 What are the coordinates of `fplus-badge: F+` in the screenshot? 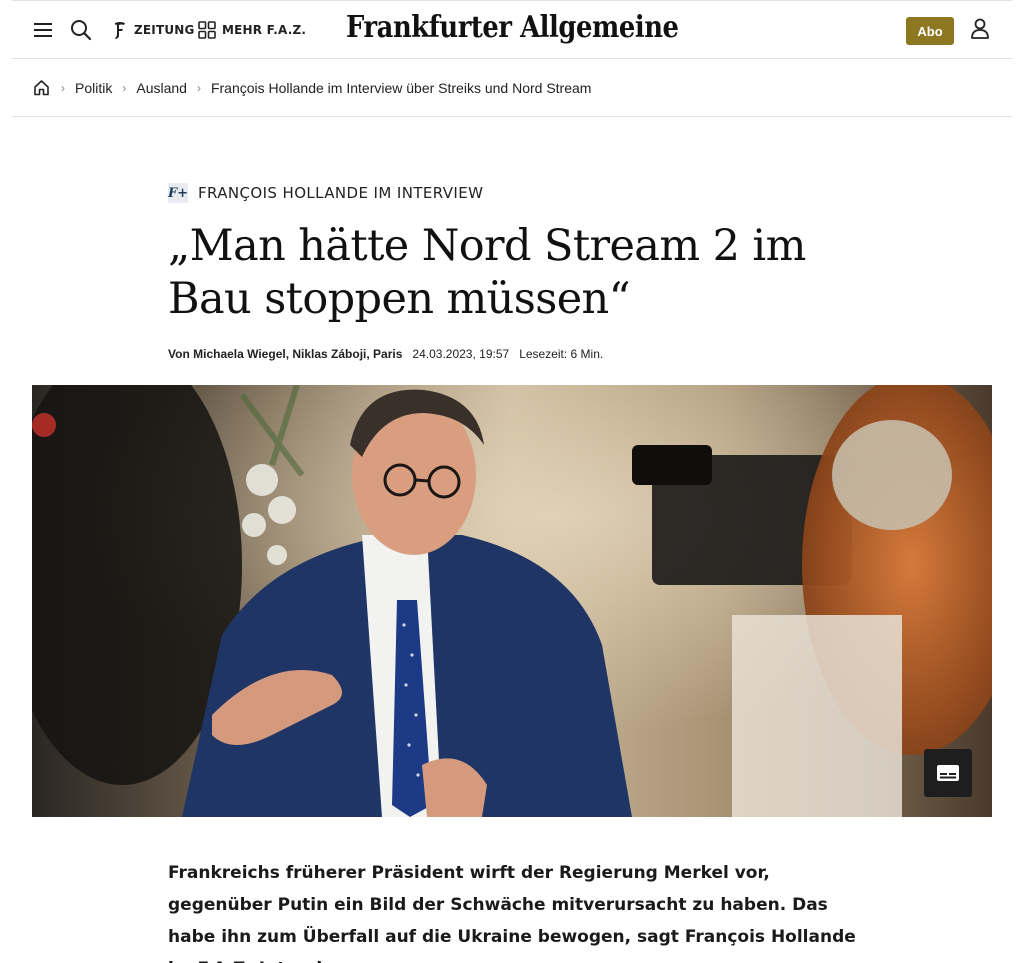 It's located at (178, 193).